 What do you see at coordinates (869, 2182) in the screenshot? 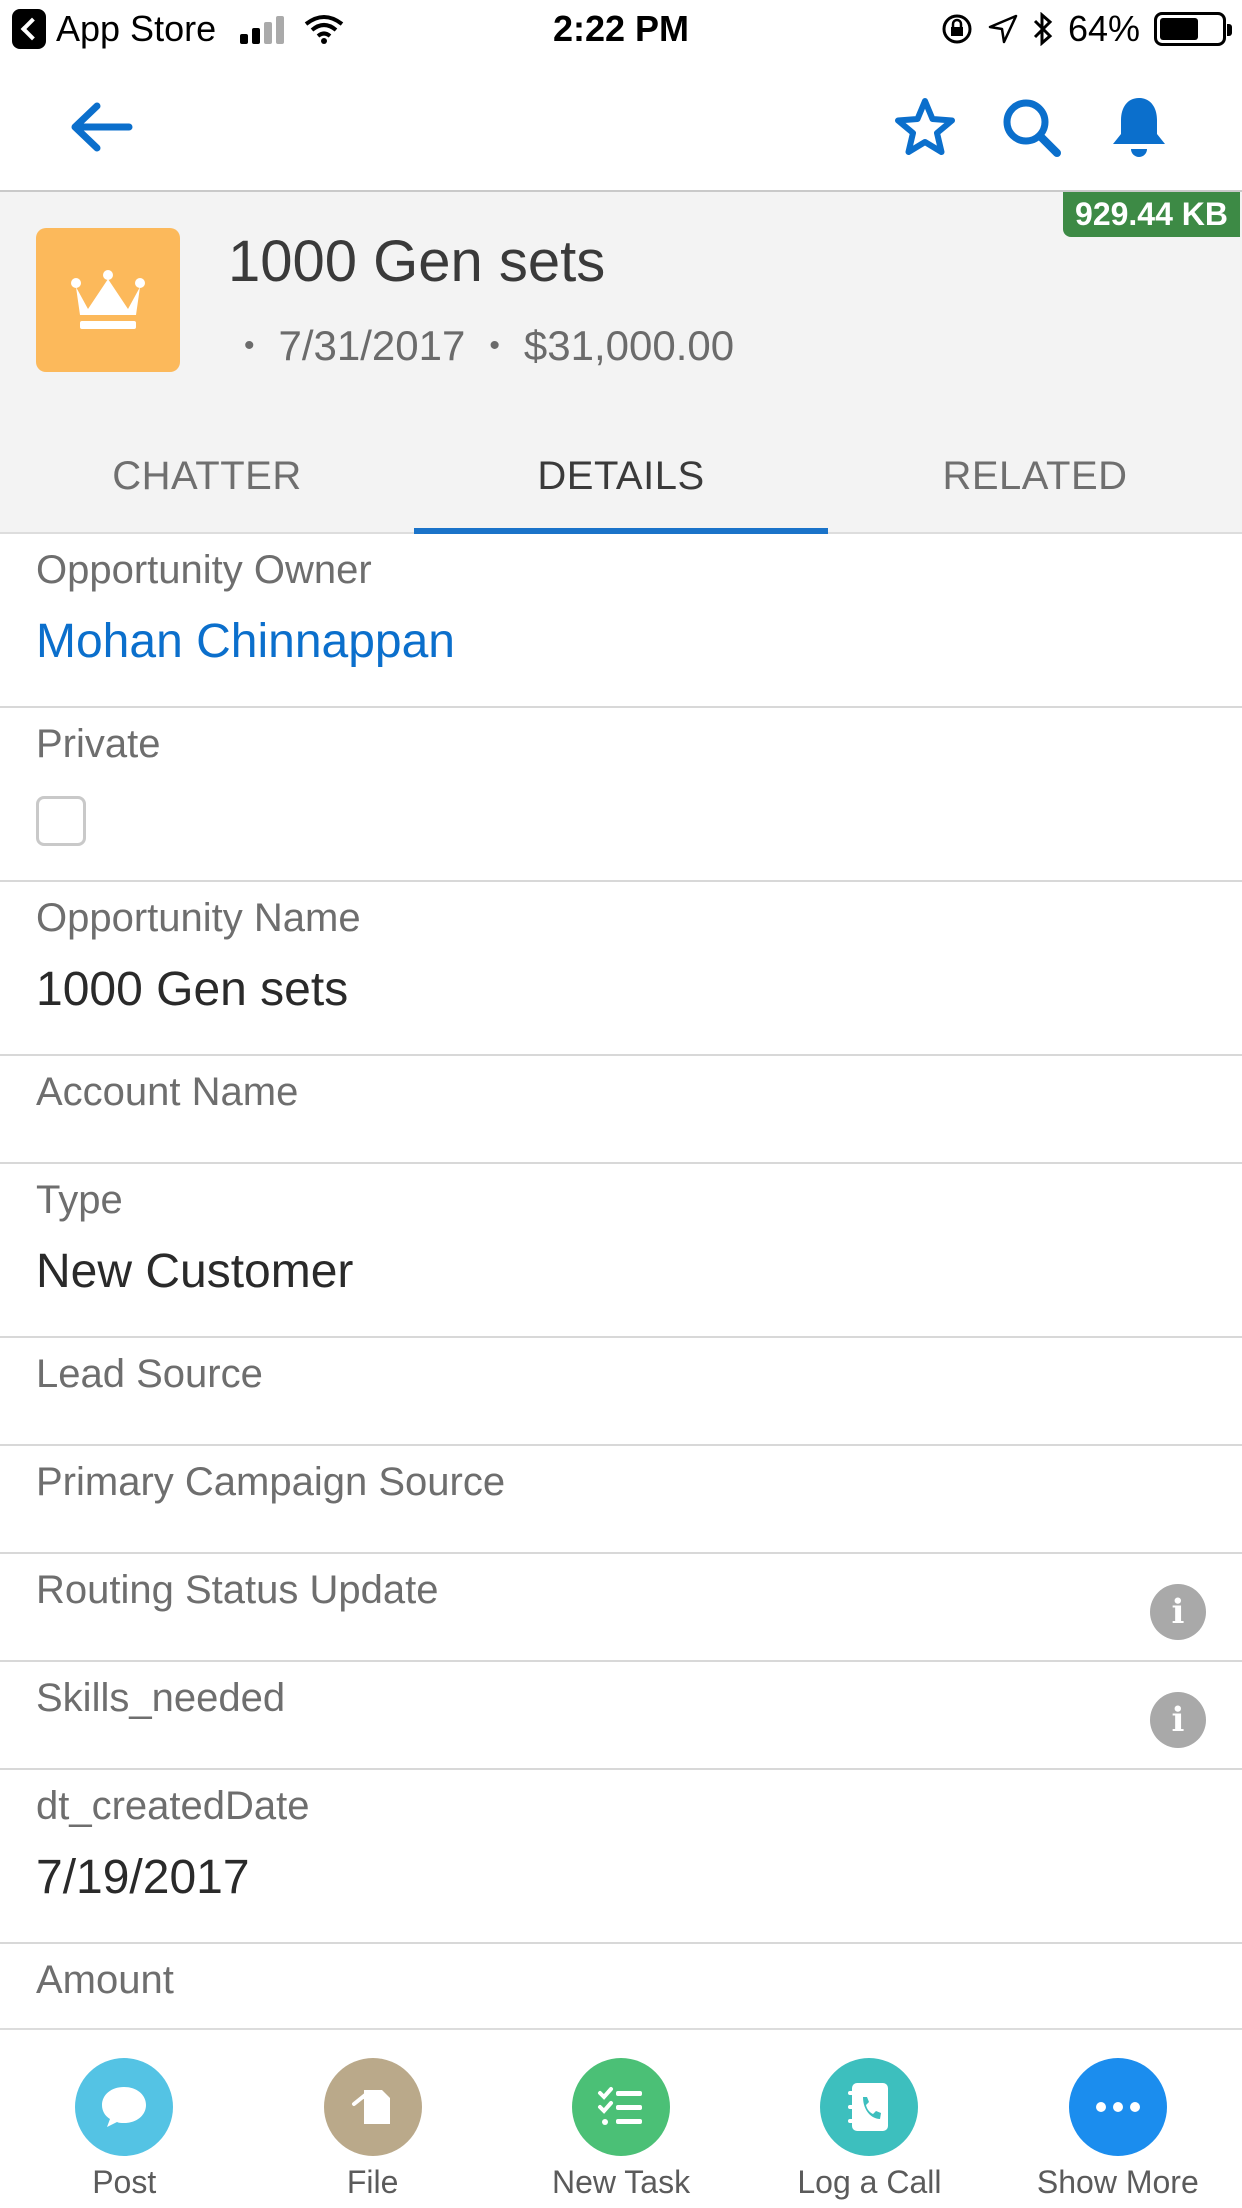
I see `action-label: Log a Call` at bounding box center [869, 2182].